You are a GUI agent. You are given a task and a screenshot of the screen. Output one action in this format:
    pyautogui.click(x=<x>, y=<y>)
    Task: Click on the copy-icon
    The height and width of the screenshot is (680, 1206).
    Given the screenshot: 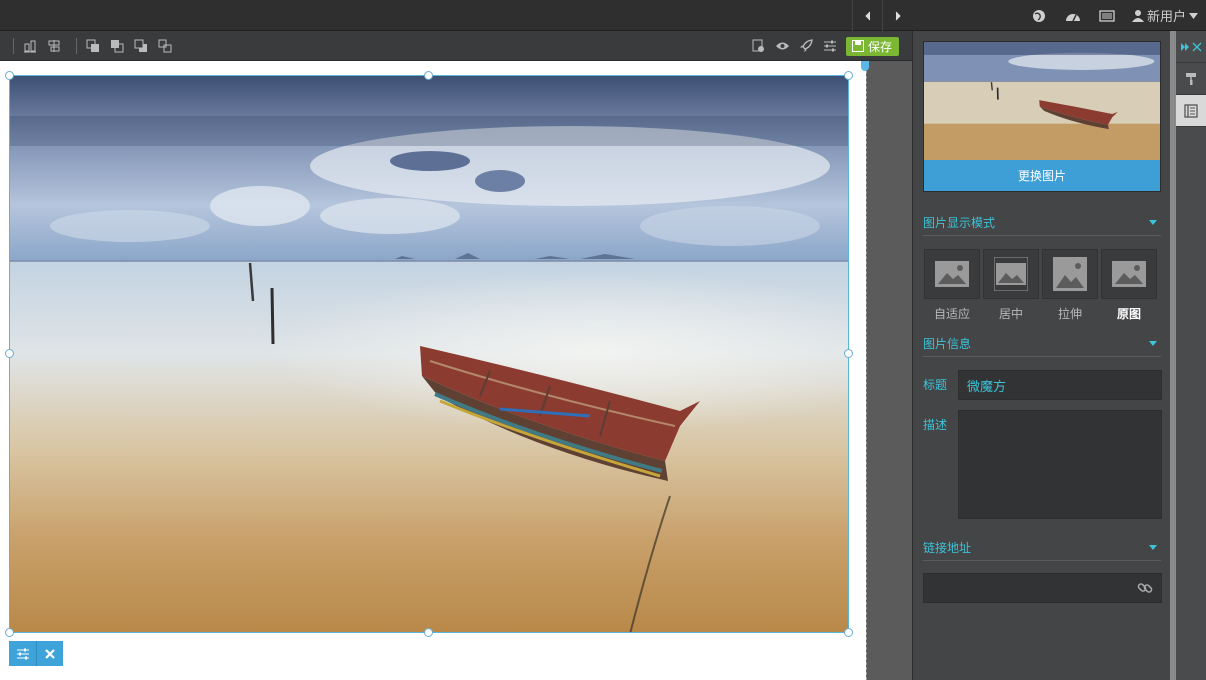 What is the action you would take?
    pyautogui.click(x=758, y=45)
    